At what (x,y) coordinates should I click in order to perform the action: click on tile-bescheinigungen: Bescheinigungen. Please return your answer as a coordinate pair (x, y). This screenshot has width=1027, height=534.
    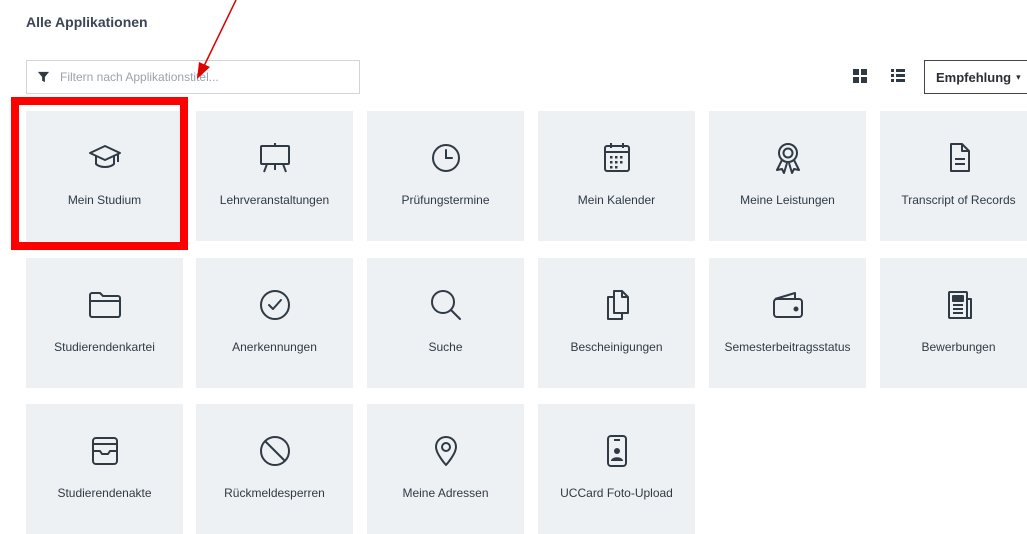
    Looking at the image, I should click on (616, 323).